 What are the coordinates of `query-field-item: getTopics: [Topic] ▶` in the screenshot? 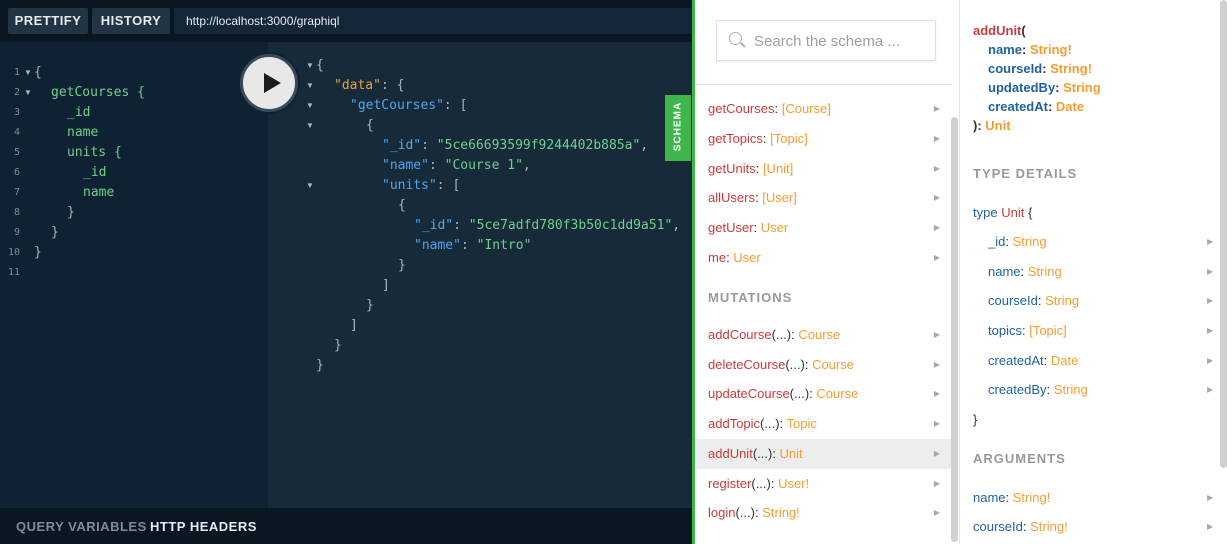 It's located at (823, 139).